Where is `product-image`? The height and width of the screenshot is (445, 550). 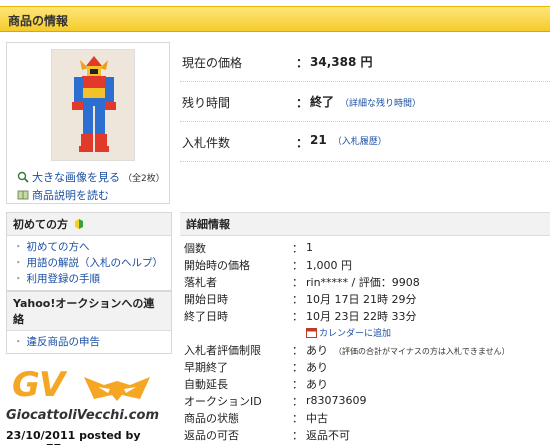 product-image is located at coordinates (93, 105).